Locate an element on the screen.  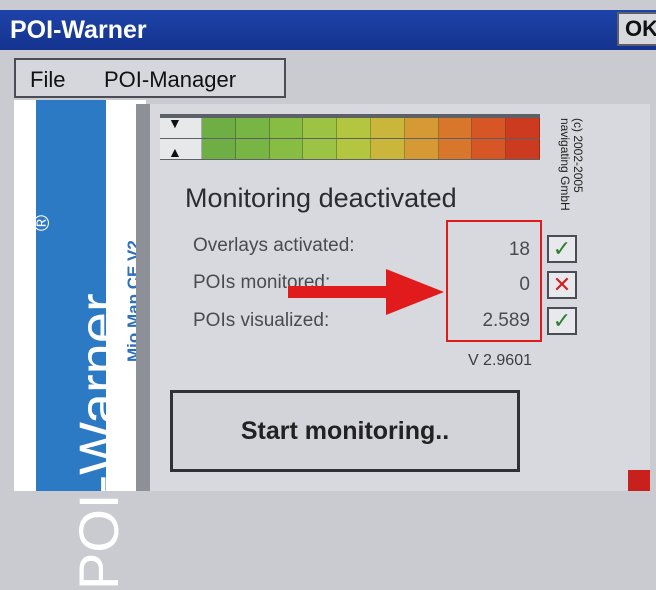
level-meter: ▼ ▲ is located at coordinates (350, 137).